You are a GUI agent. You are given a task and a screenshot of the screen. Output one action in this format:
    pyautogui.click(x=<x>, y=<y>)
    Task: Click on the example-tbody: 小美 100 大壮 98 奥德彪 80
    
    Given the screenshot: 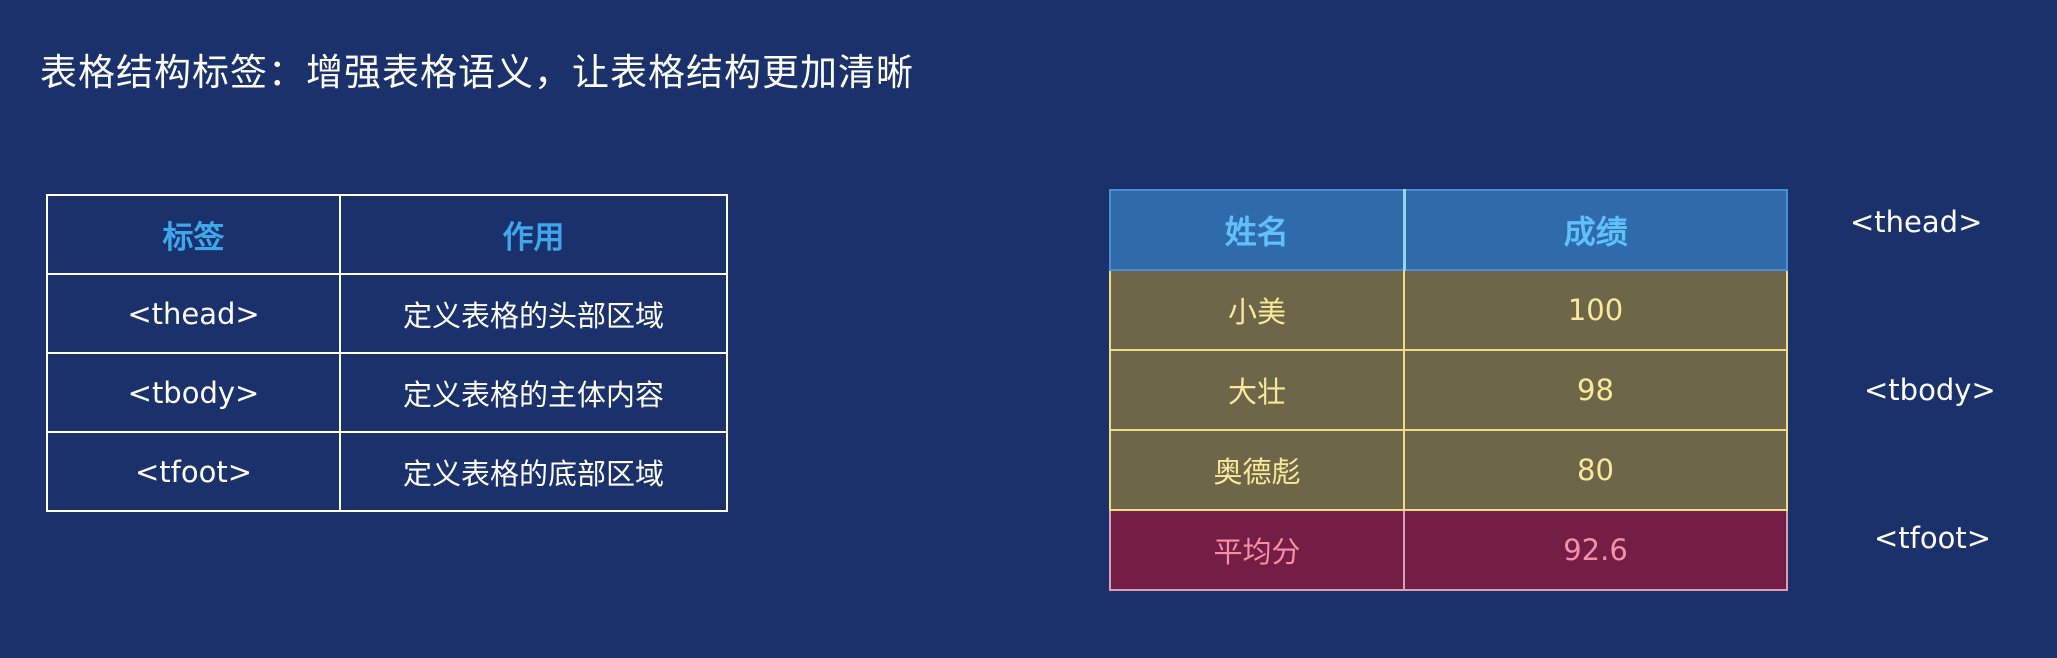 What is the action you would take?
    pyautogui.click(x=1448, y=390)
    